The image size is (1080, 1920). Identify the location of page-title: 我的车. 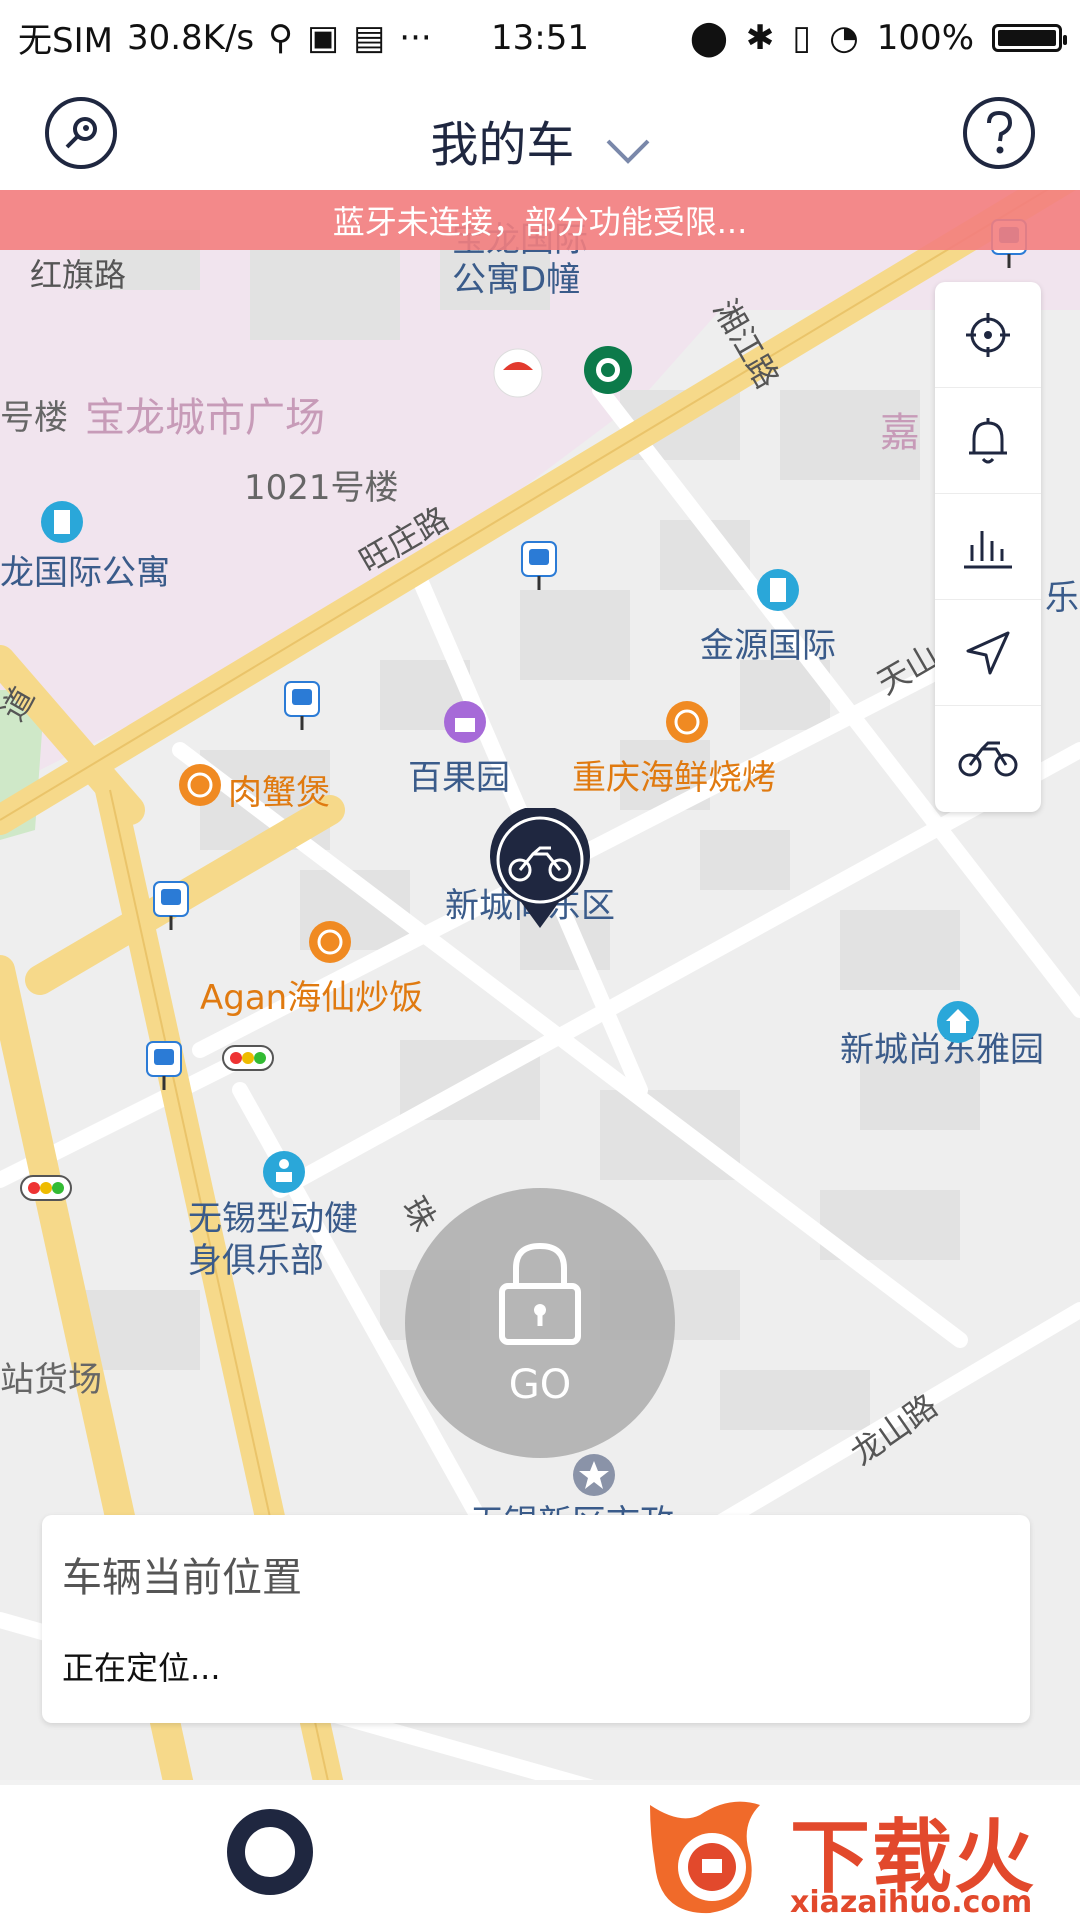
(502, 145).